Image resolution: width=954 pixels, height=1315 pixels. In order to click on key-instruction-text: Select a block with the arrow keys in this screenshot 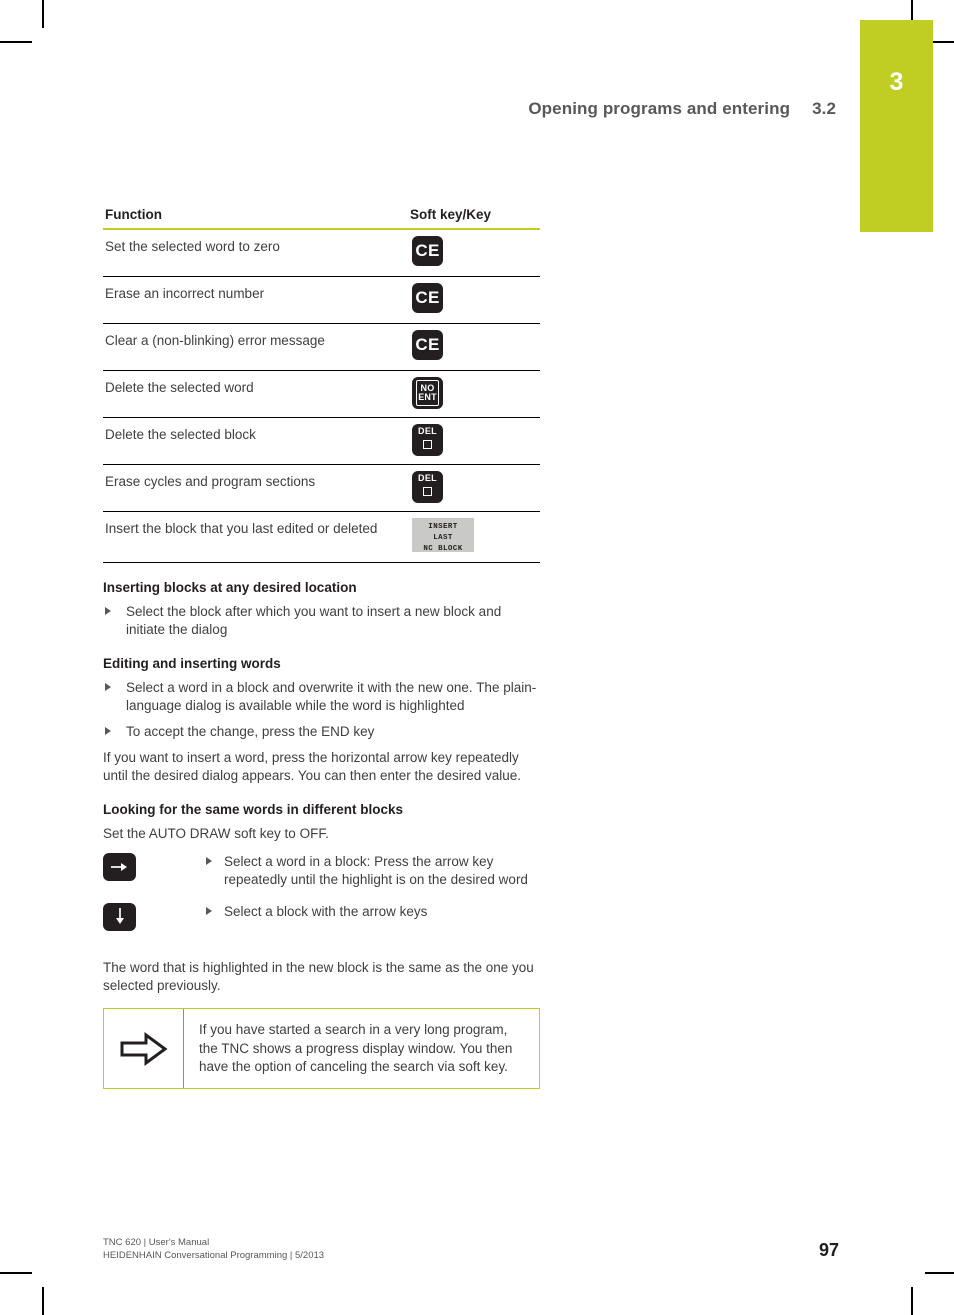, I will do `click(326, 911)`.